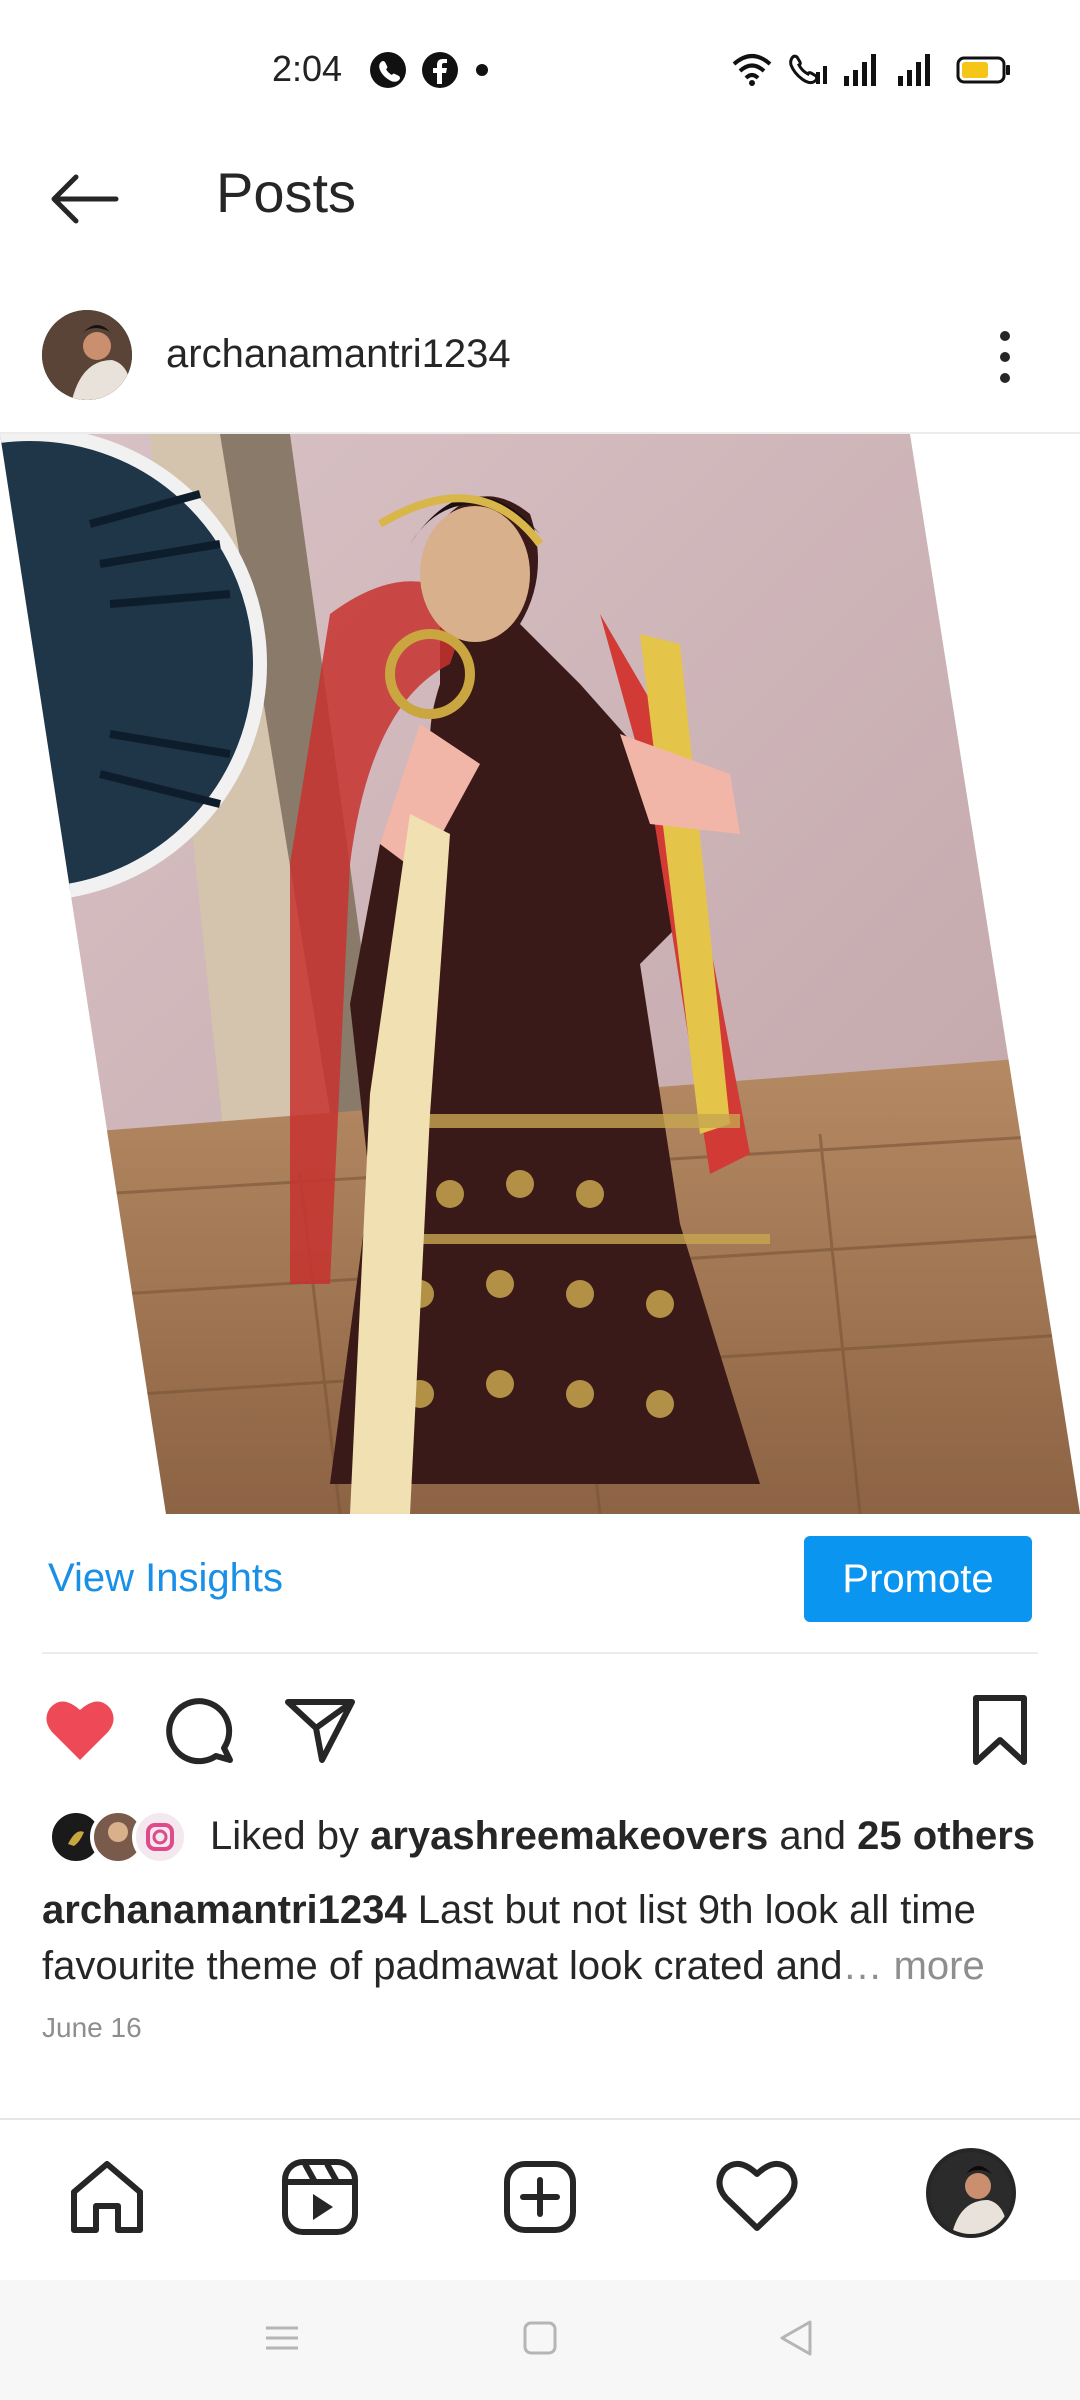 This screenshot has width=1080, height=2400. Describe the element at coordinates (87, 355) in the screenshot. I see `post-author-avatar` at that location.